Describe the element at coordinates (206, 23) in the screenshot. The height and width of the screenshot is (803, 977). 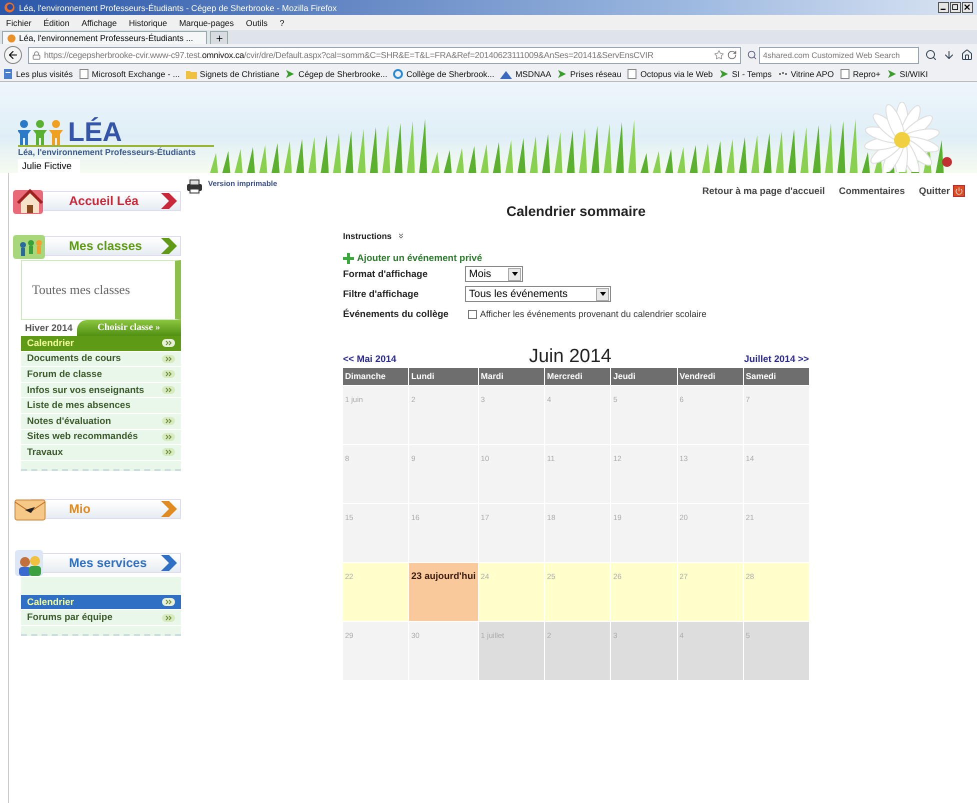
I see `menu-item: Marque-pages` at that location.